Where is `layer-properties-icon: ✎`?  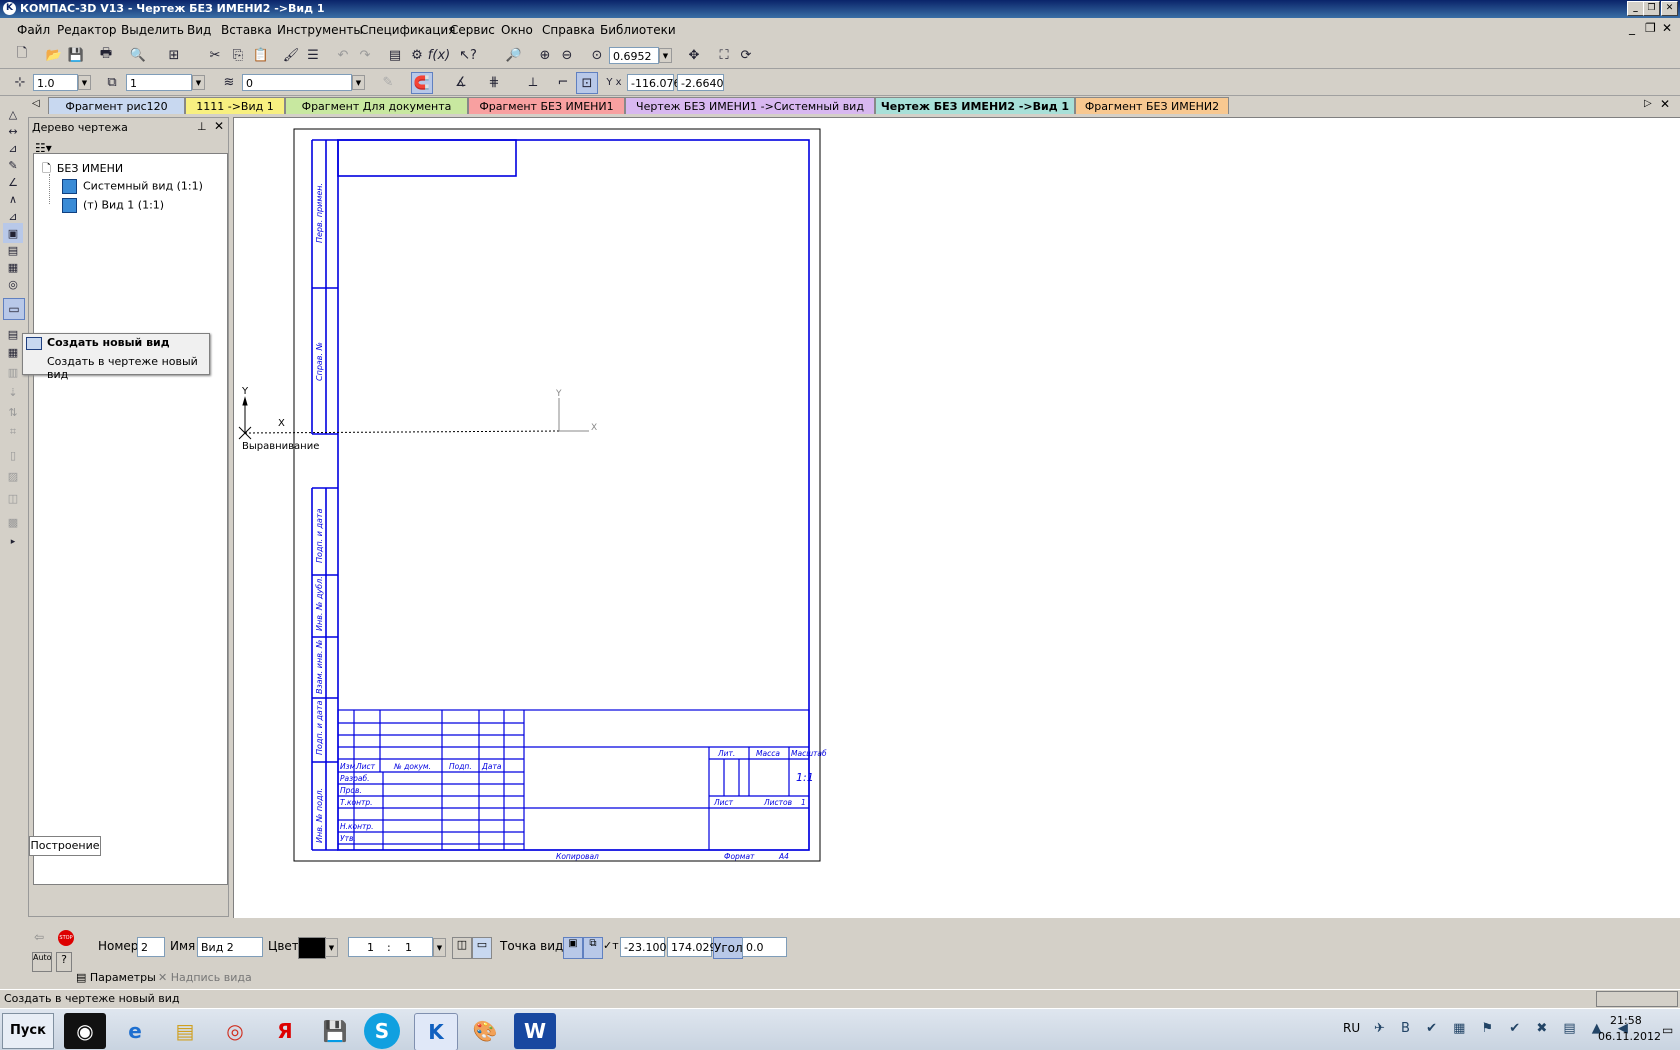 layer-properties-icon: ✎ is located at coordinates (388, 82).